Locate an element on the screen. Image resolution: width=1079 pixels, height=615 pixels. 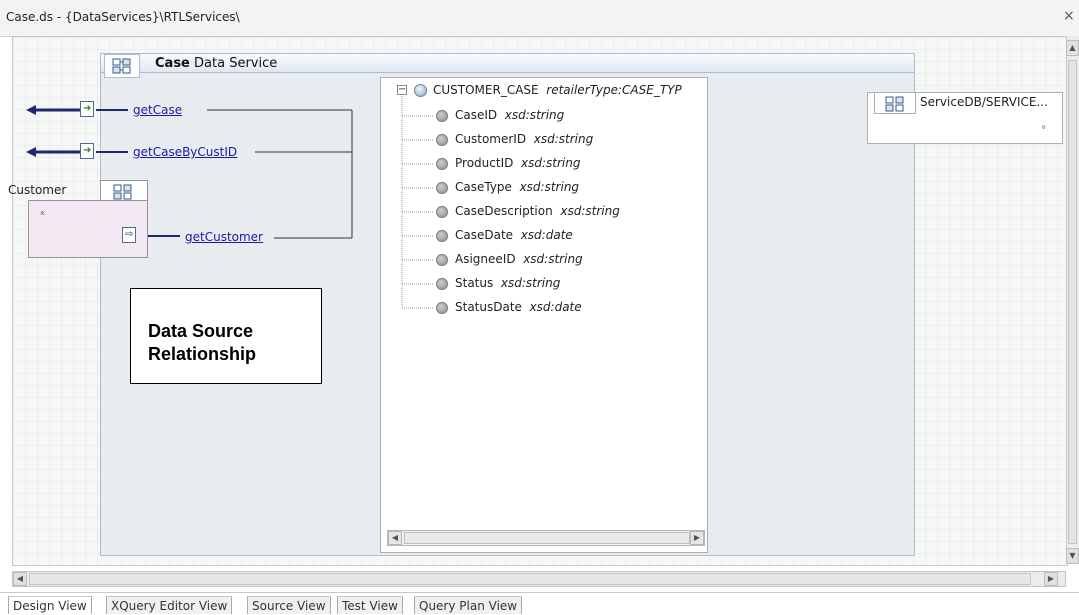
schema-field-row: ProductID xsd:string is located at coordinates (517, 163).